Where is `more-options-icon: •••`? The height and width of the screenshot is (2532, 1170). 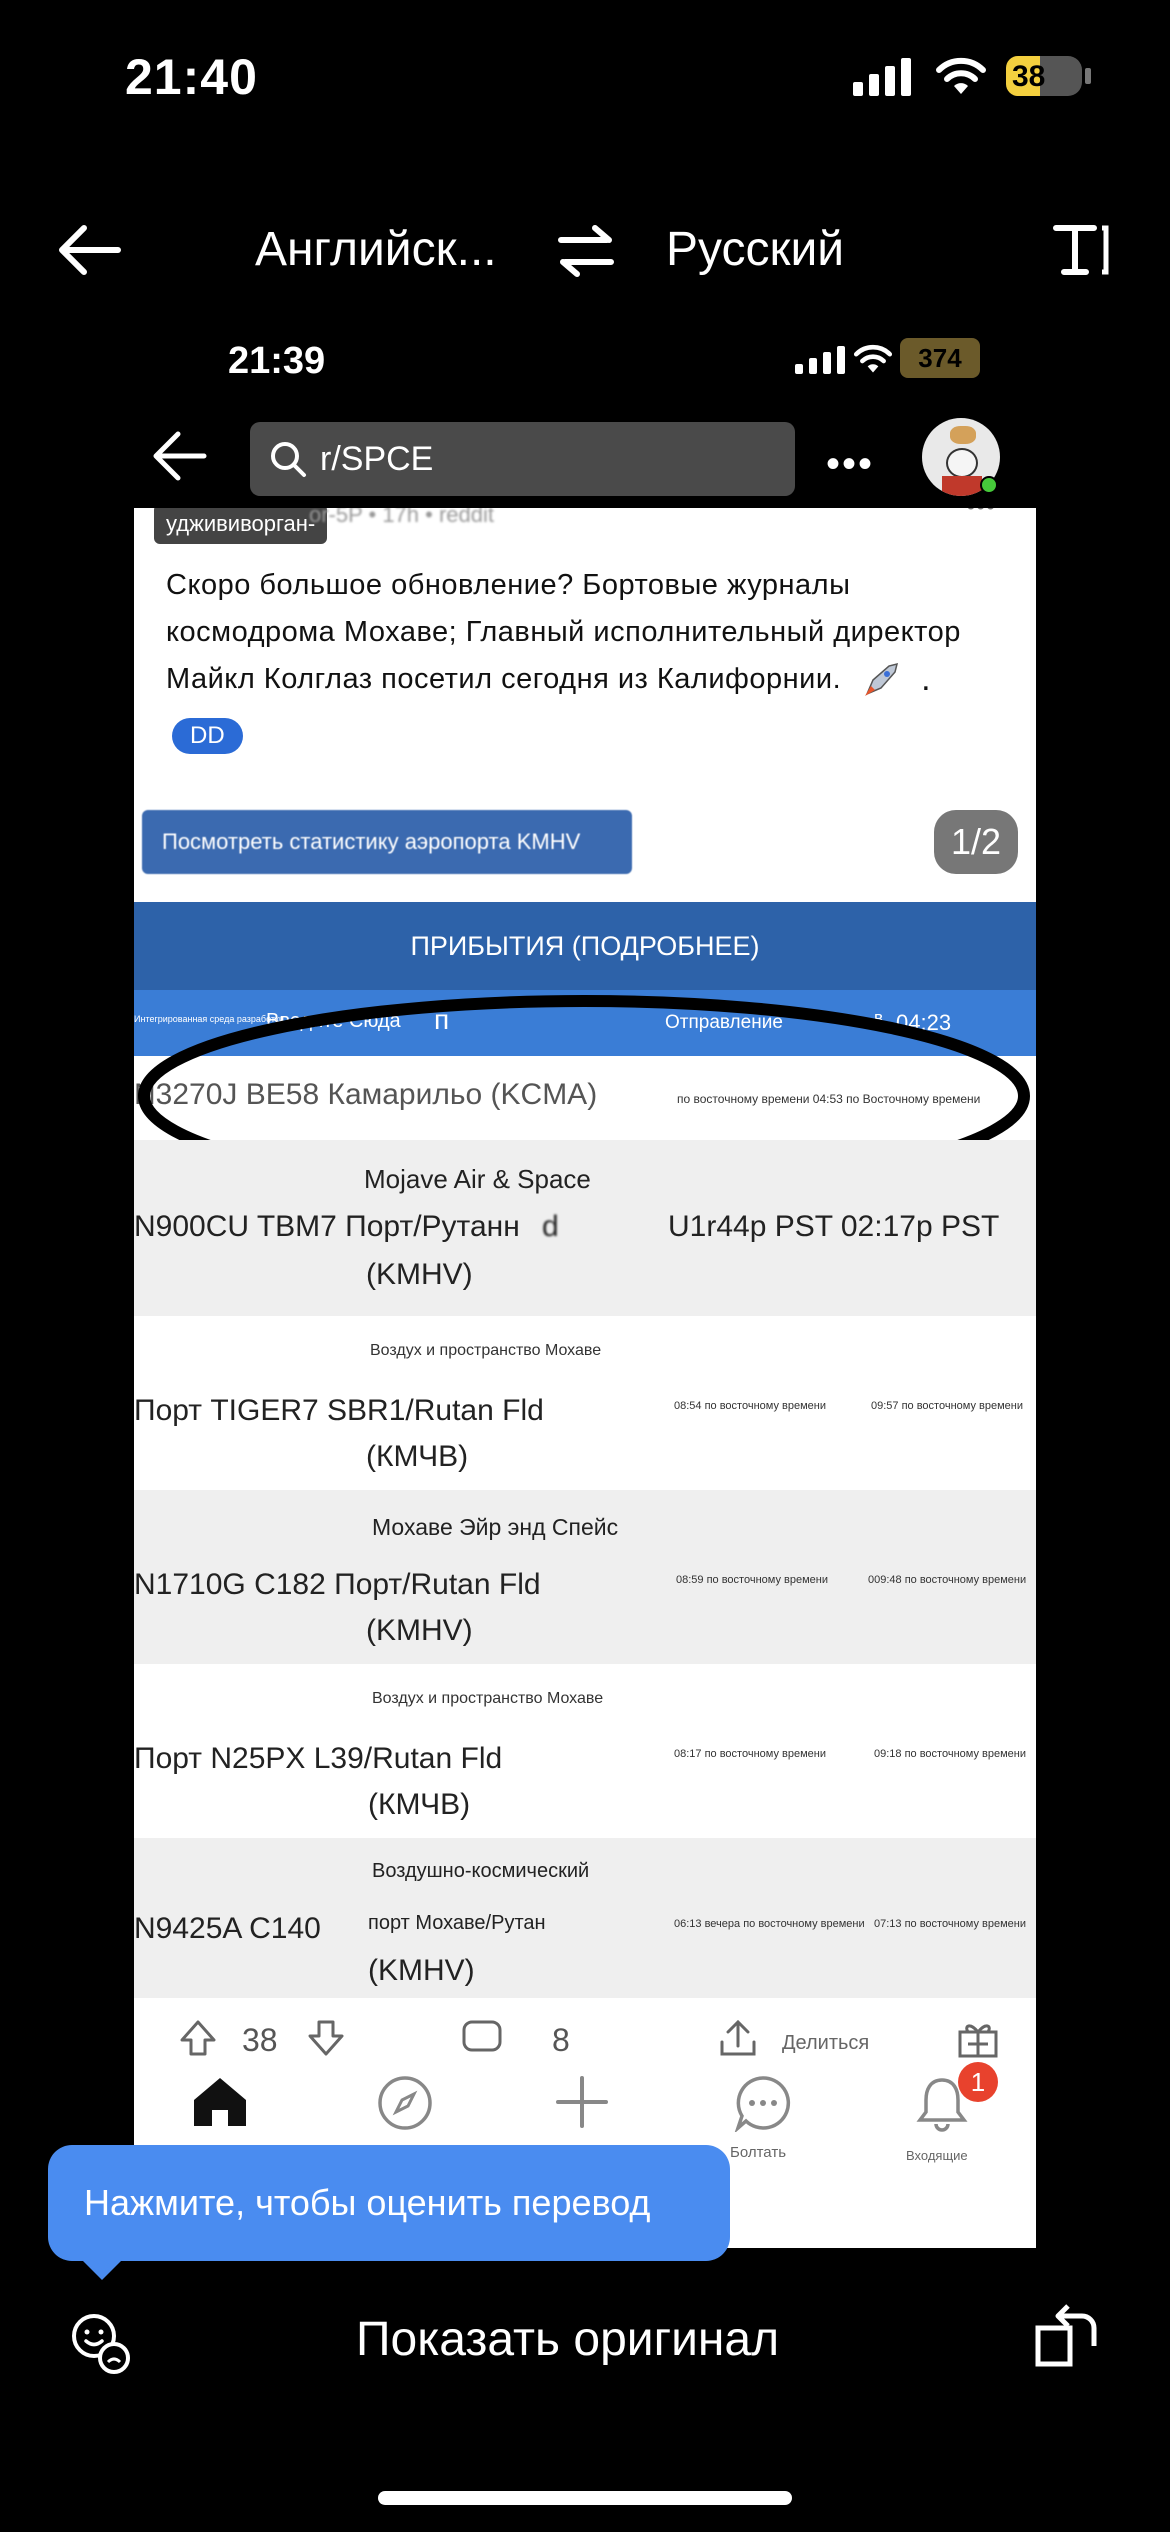
more-options-icon: ••• is located at coordinates (850, 464).